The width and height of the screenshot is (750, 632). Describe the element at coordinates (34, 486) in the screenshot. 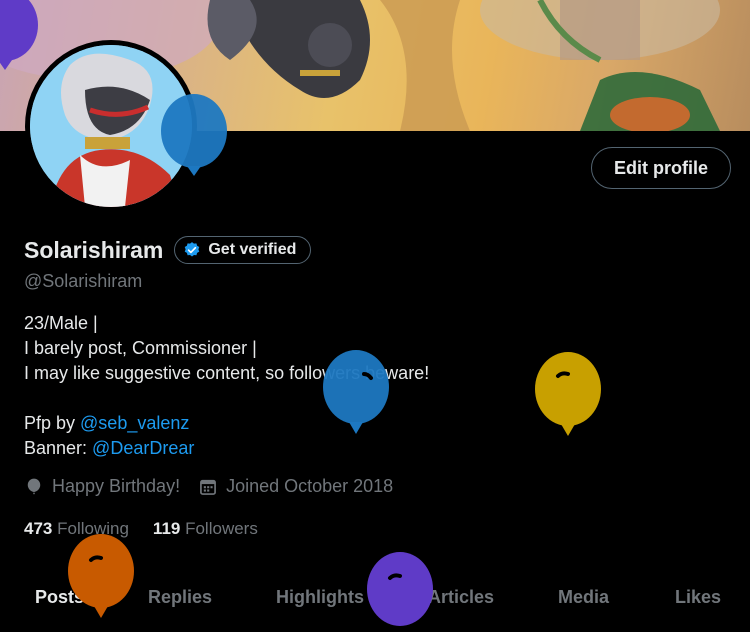

I see `balloon-icon` at that location.